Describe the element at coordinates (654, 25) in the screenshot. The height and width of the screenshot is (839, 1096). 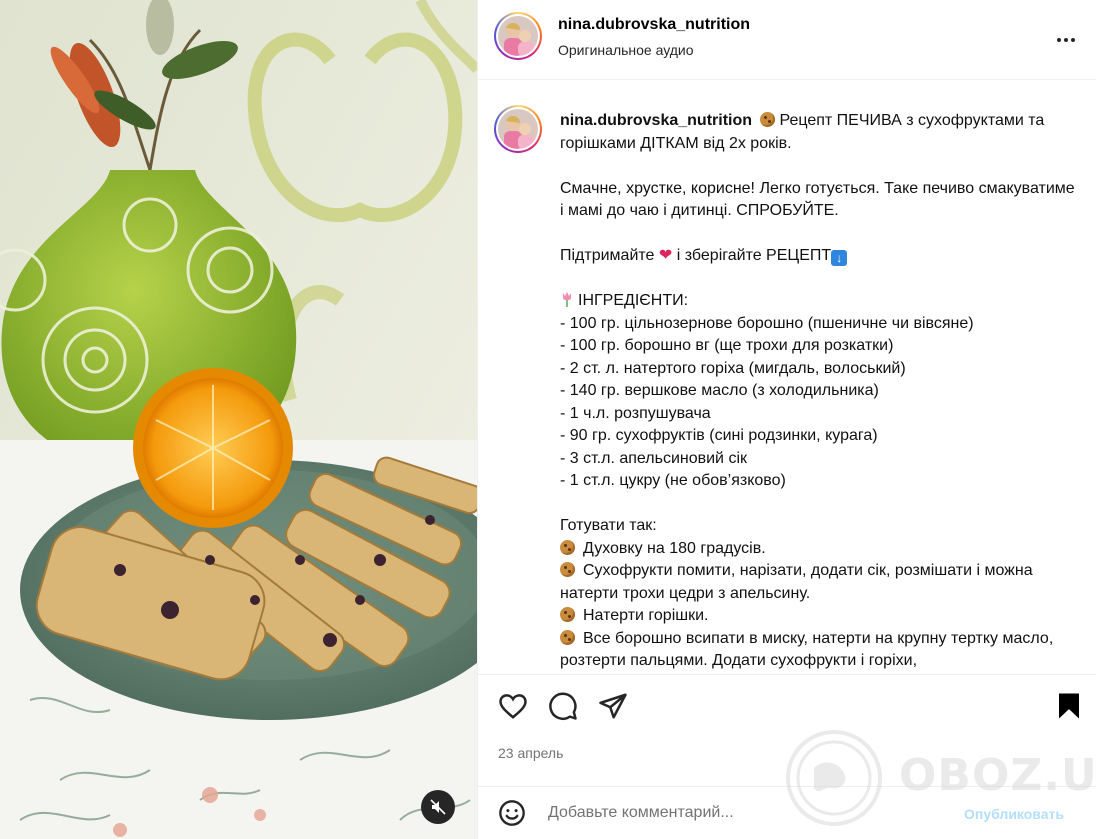
I see `author-username: nina.dubrovska_nutrition` at that location.